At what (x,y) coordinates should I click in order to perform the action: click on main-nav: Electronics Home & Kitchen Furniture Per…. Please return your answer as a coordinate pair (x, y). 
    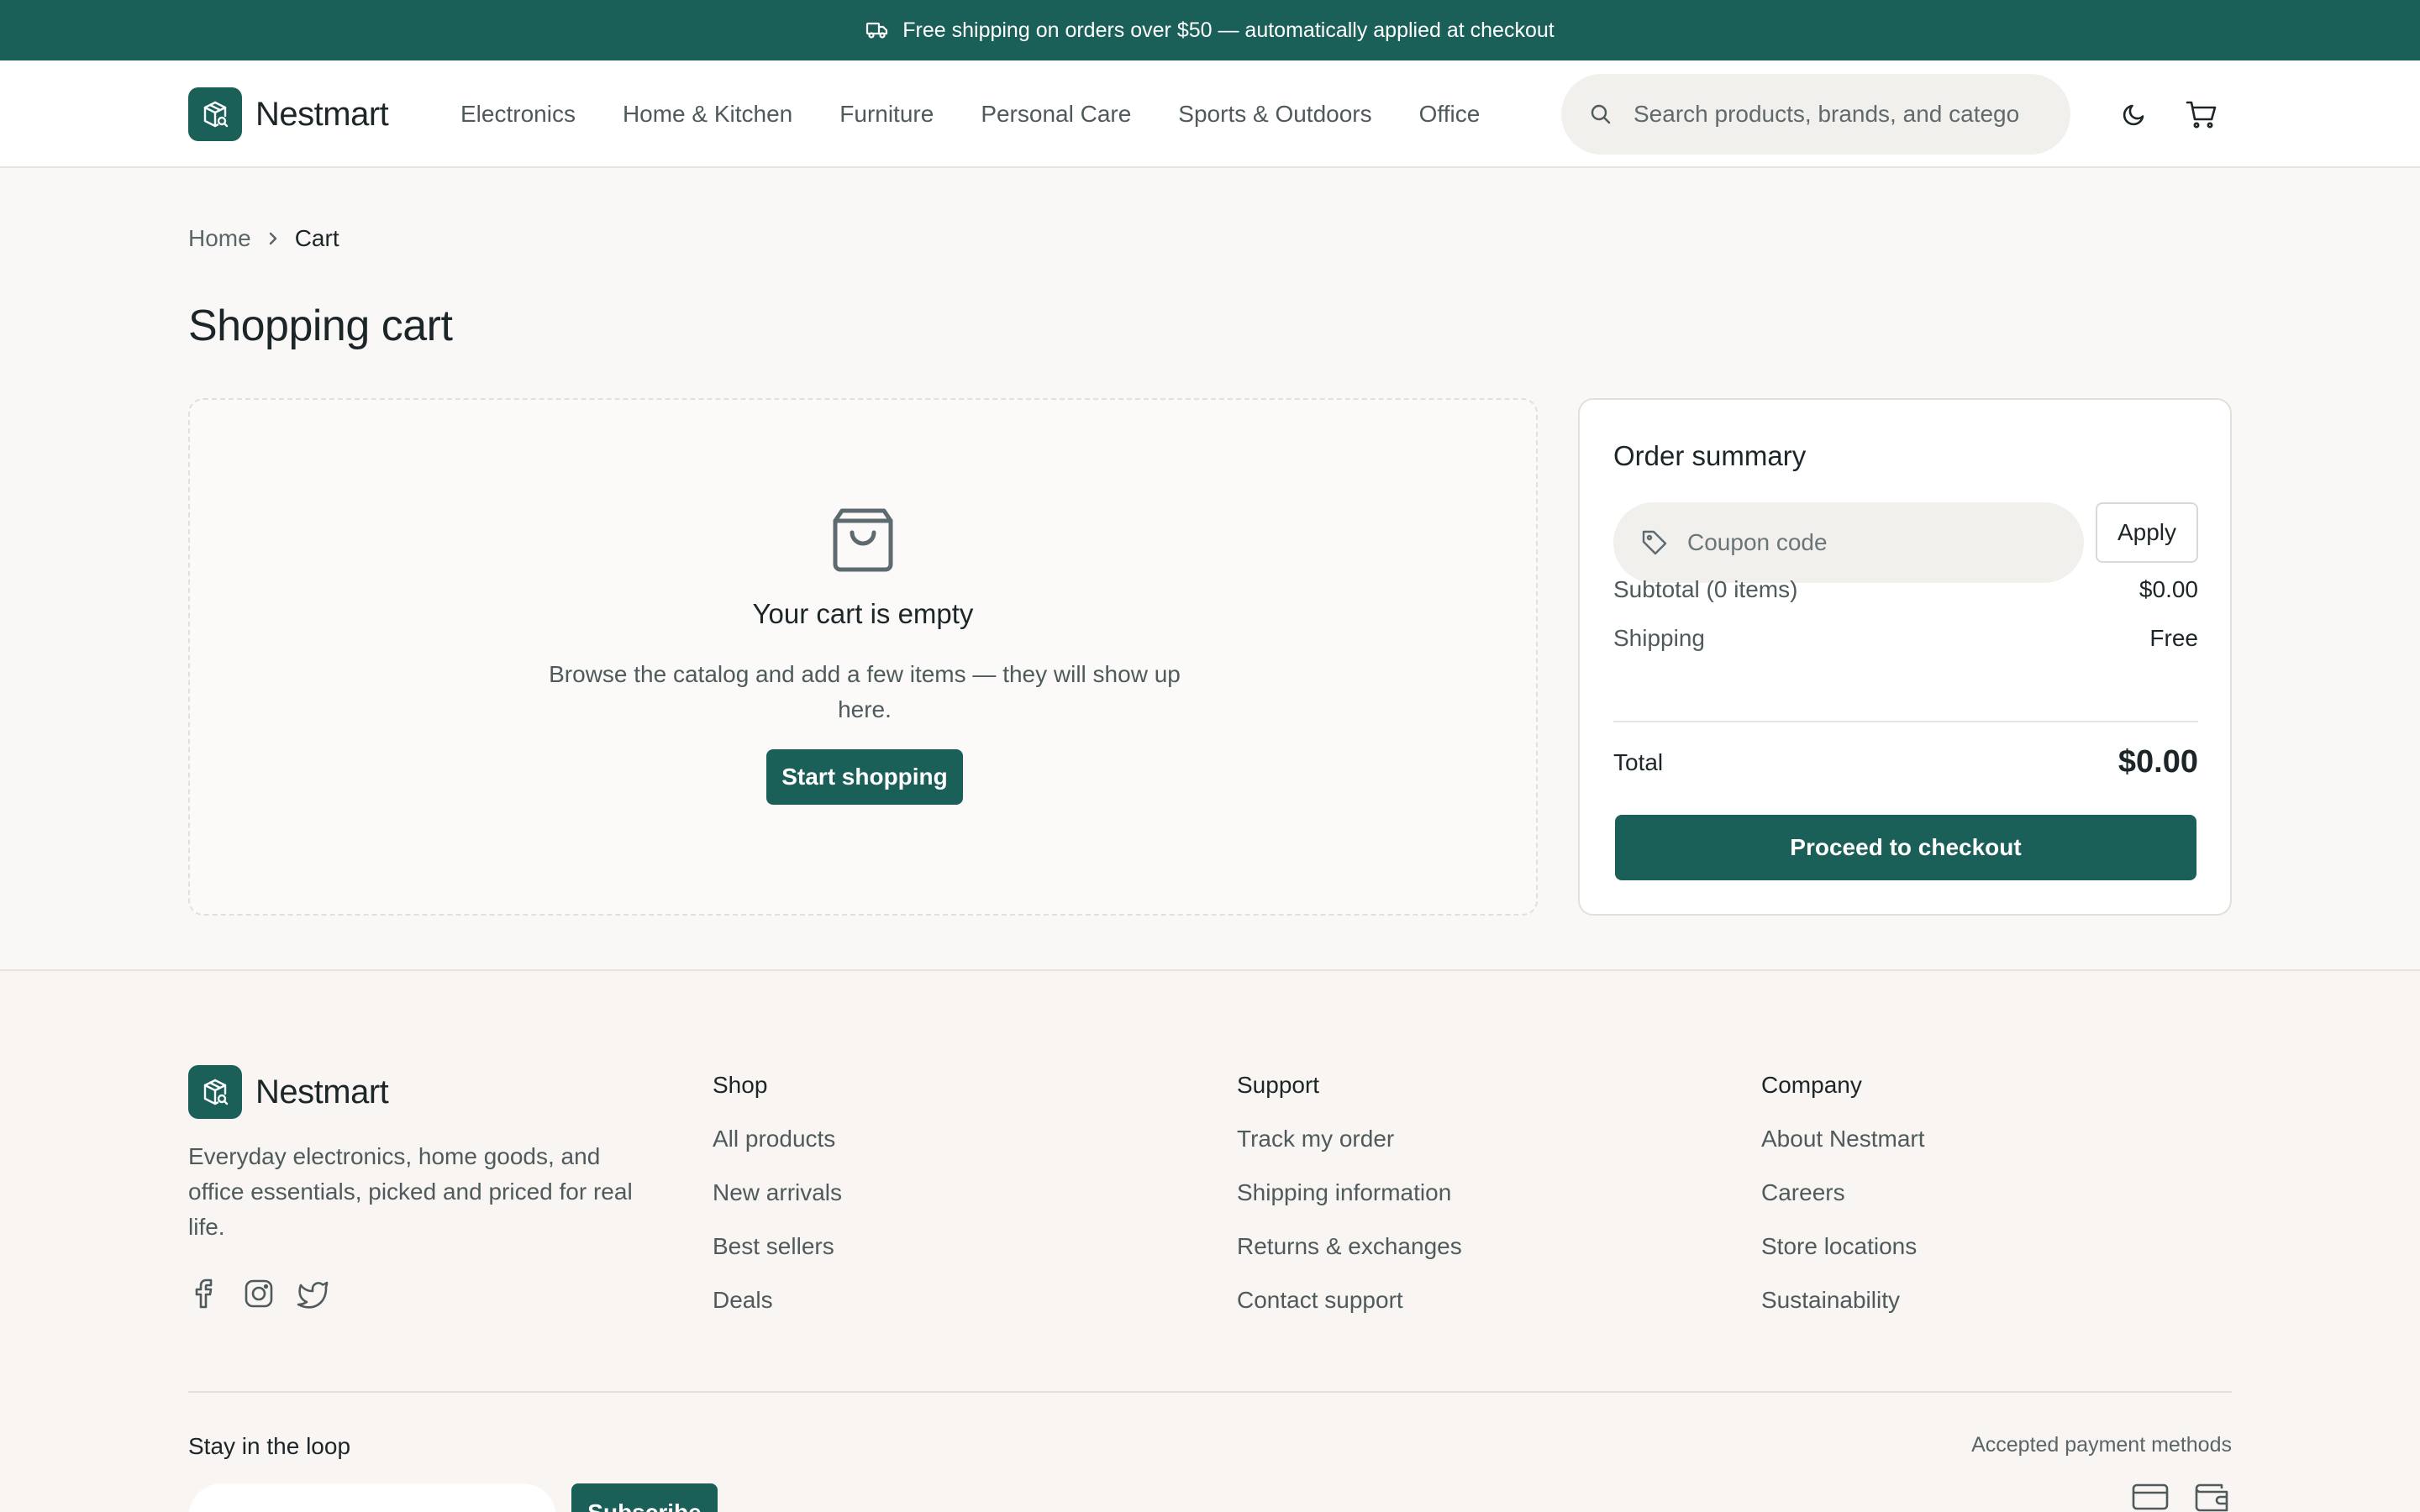
    Looking at the image, I should click on (993, 114).